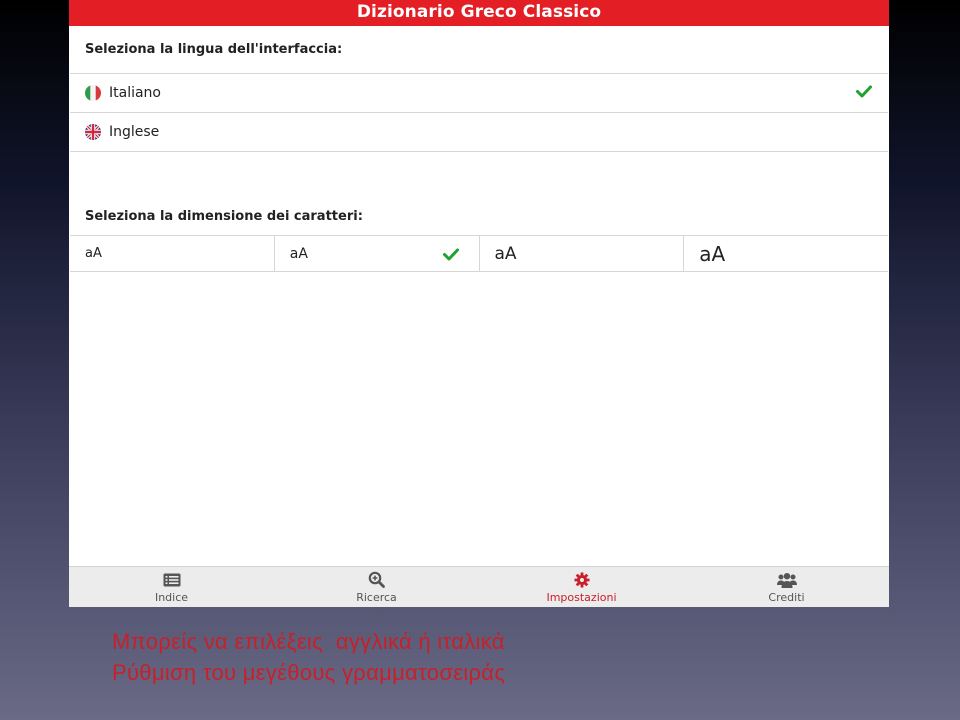 Image resolution: width=960 pixels, height=720 pixels. Describe the element at coordinates (376, 597) in the screenshot. I see `tab-label: Ricerca` at that location.